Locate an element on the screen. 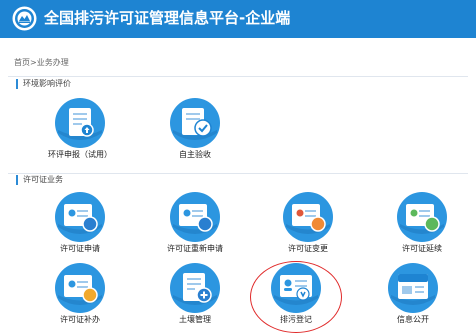 The height and width of the screenshot is (336, 476). tile-label: 许可证重新申请 is located at coordinates (195, 248).